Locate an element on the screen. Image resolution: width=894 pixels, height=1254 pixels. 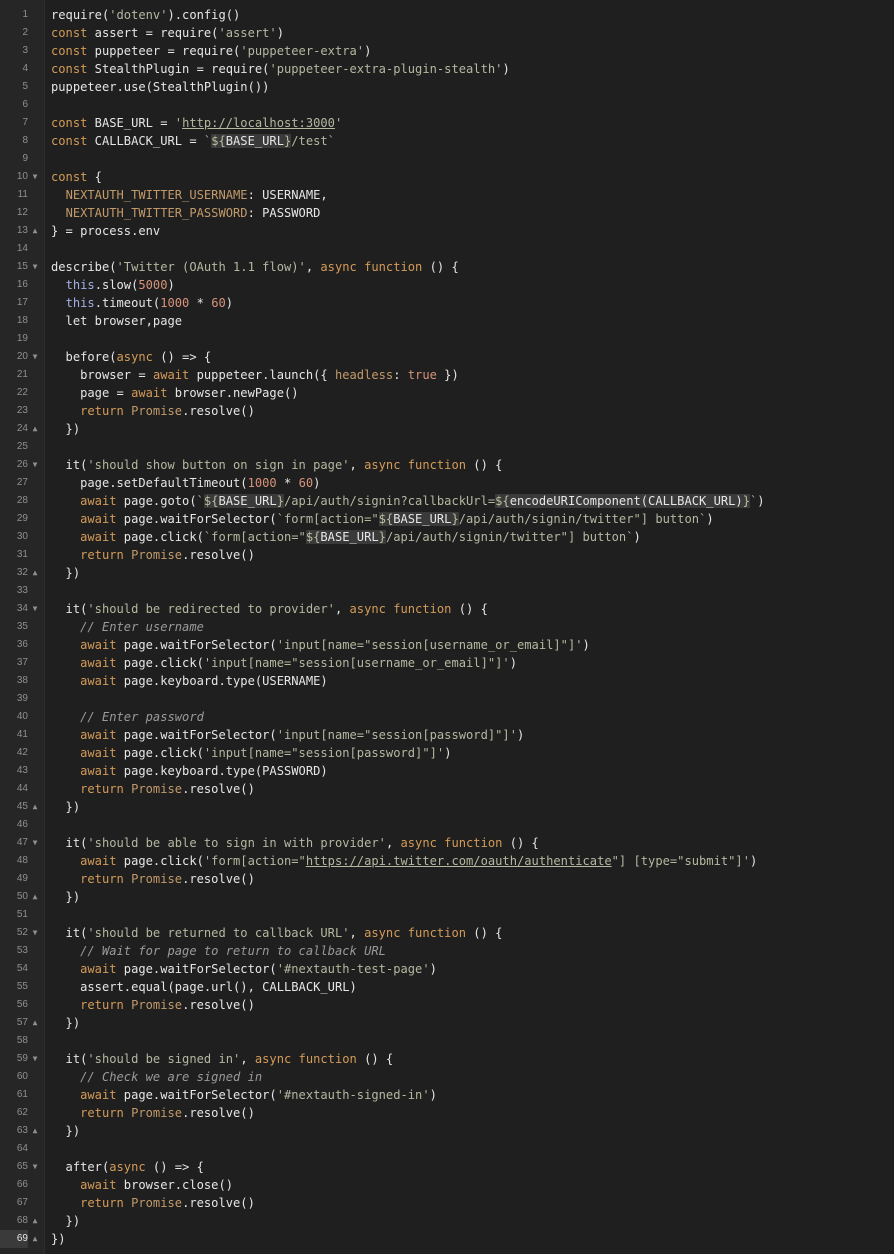
code-line: 32 ▲ }) is located at coordinates (447, 573).